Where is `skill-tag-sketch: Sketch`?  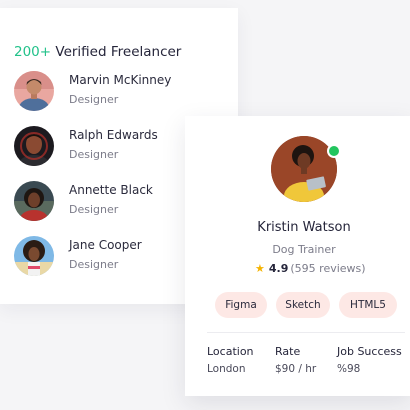 skill-tag-sketch: Sketch is located at coordinates (303, 305).